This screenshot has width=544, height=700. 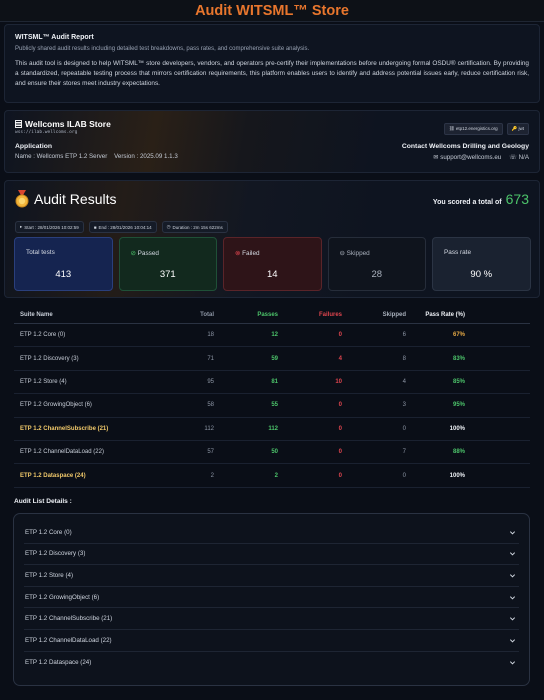 What do you see at coordinates (53, 475) in the screenshot?
I see `cell-suite-name: ETP 1.2 Dataspace (24)` at bounding box center [53, 475].